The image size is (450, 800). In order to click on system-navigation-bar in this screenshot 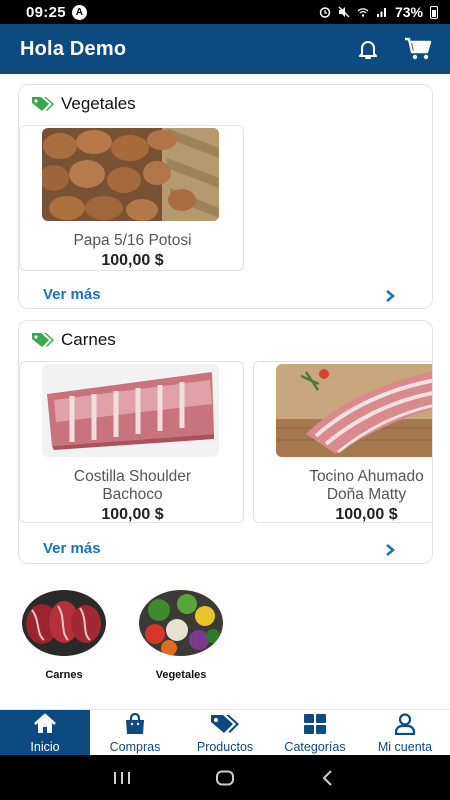, I will do `click(225, 777)`.